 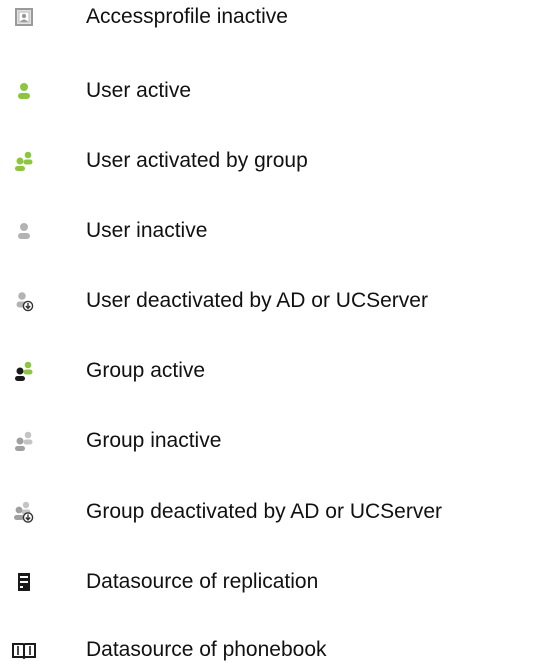 What do you see at coordinates (202, 581) in the screenshot?
I see `legend-label: Datasource of replication` at bounding box center [202, 581].